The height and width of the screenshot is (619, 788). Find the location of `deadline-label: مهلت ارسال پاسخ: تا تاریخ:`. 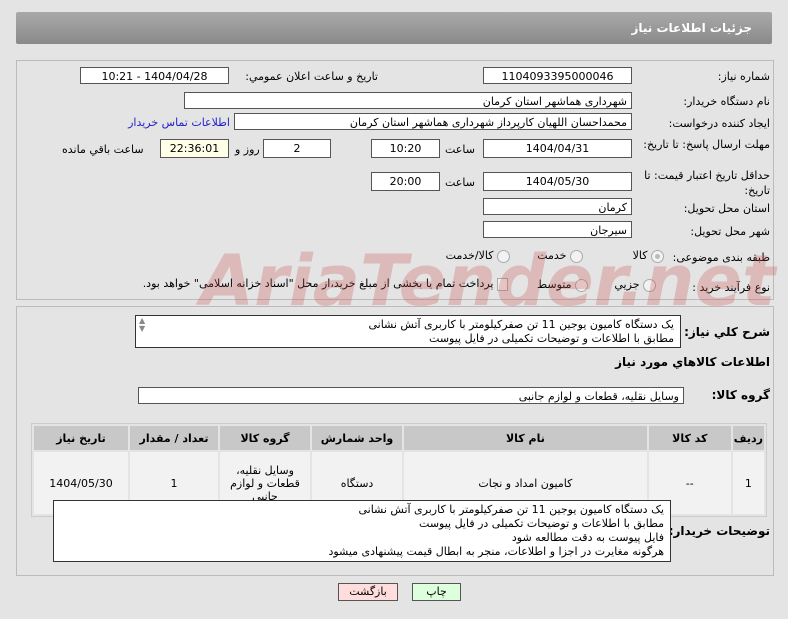

deadline-label: مهلت ارسال پاسخ: تا تاریخ: is located at coordinates (706, 144).